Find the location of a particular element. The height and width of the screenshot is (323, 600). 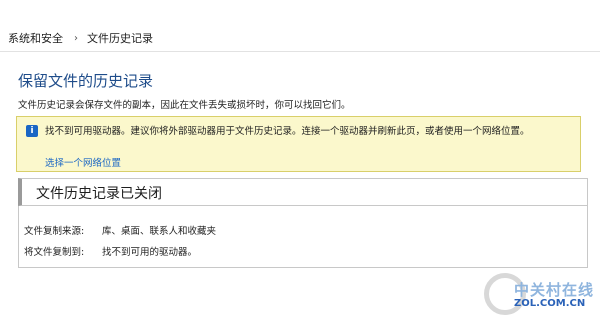

select-network-location-link: 选择一个网络位置 is located at coordinates (83, 162).